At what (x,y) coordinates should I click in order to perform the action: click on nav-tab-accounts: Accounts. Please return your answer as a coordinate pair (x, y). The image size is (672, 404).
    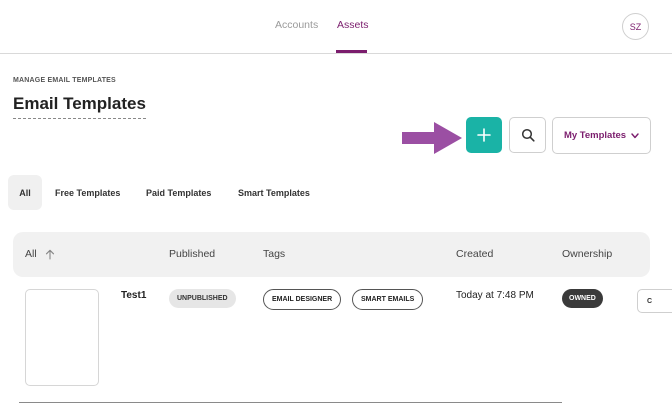
    Looking at the image, I should click on (296, 25).